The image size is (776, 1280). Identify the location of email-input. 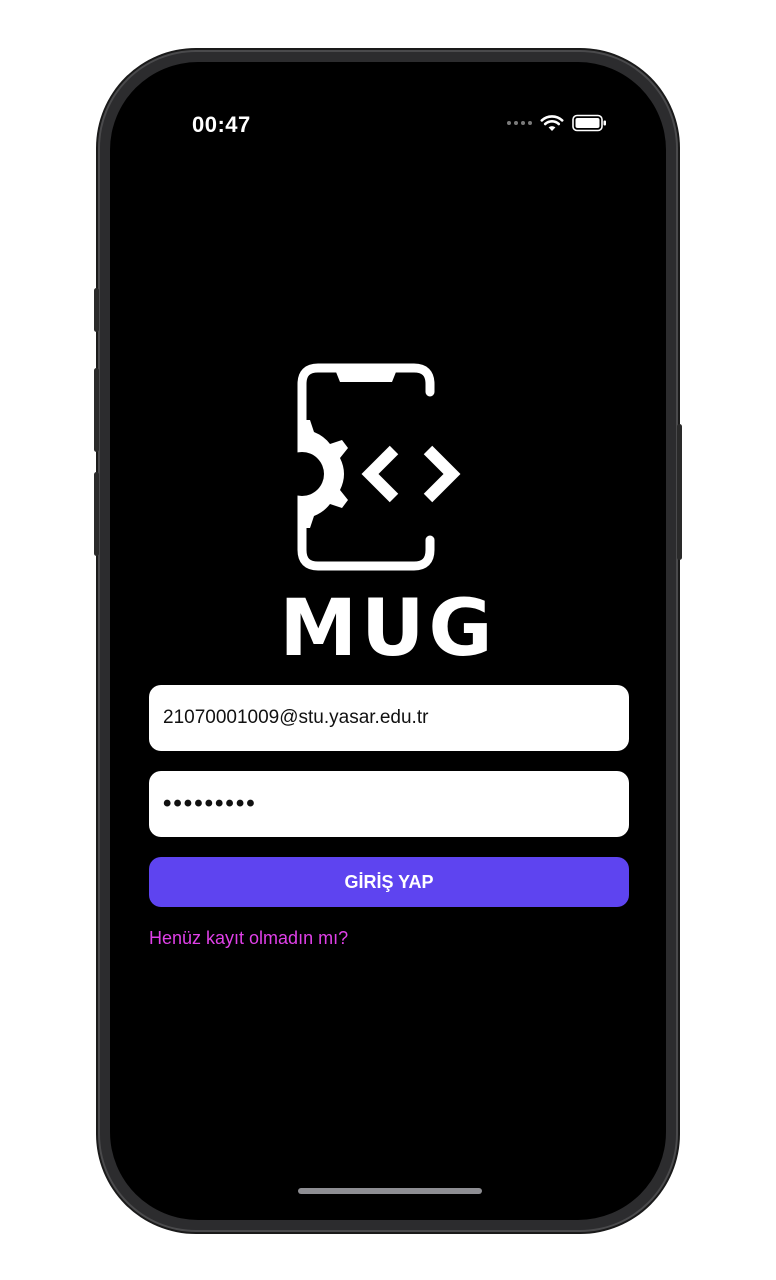
(389, 718).